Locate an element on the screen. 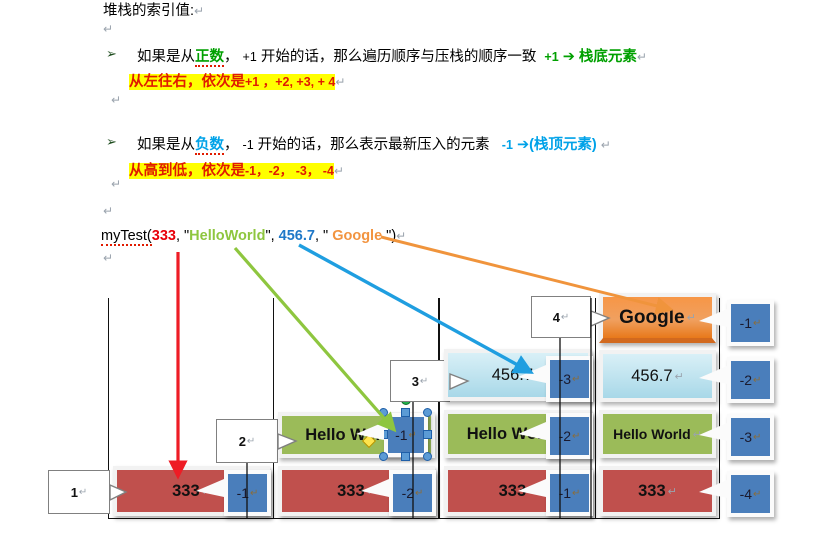  selection-handle-bl is located at coordinates (383, 456).